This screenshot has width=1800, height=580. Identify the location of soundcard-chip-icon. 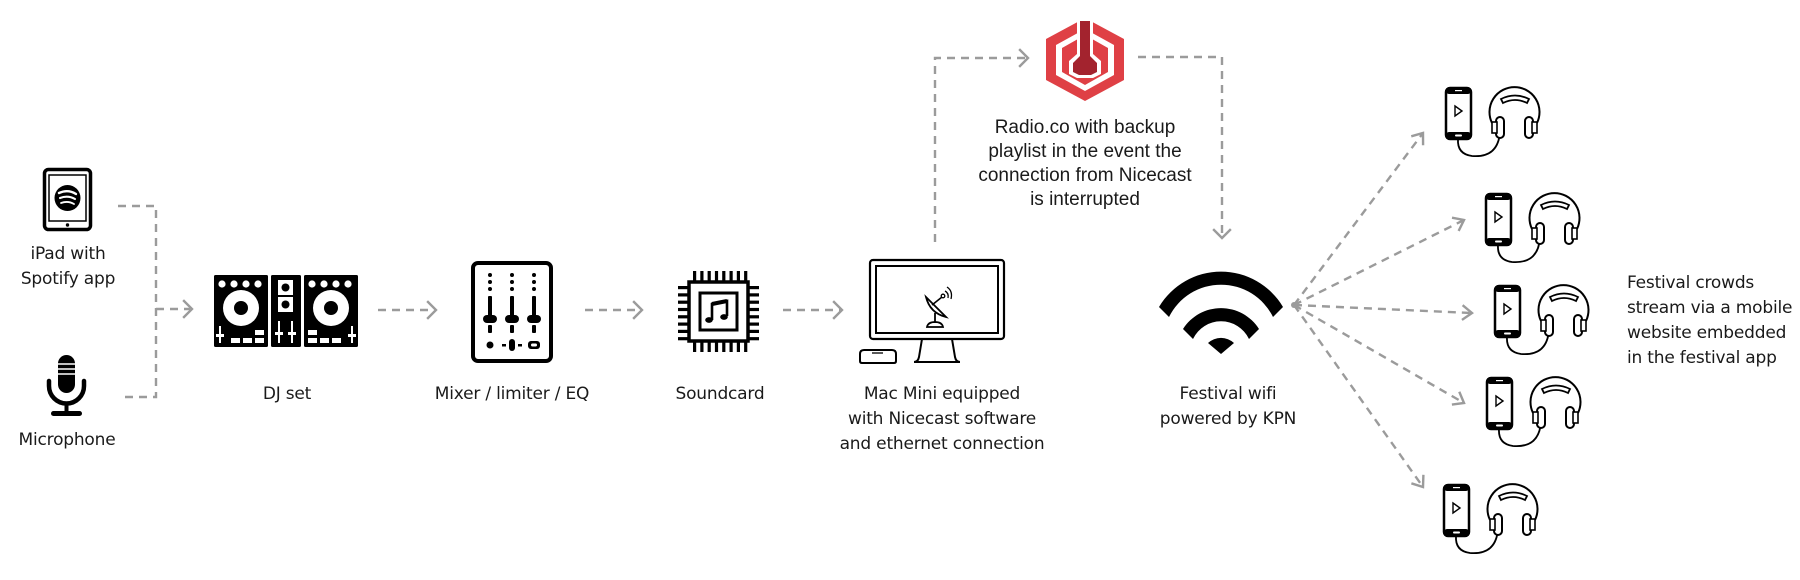
(718, 311).